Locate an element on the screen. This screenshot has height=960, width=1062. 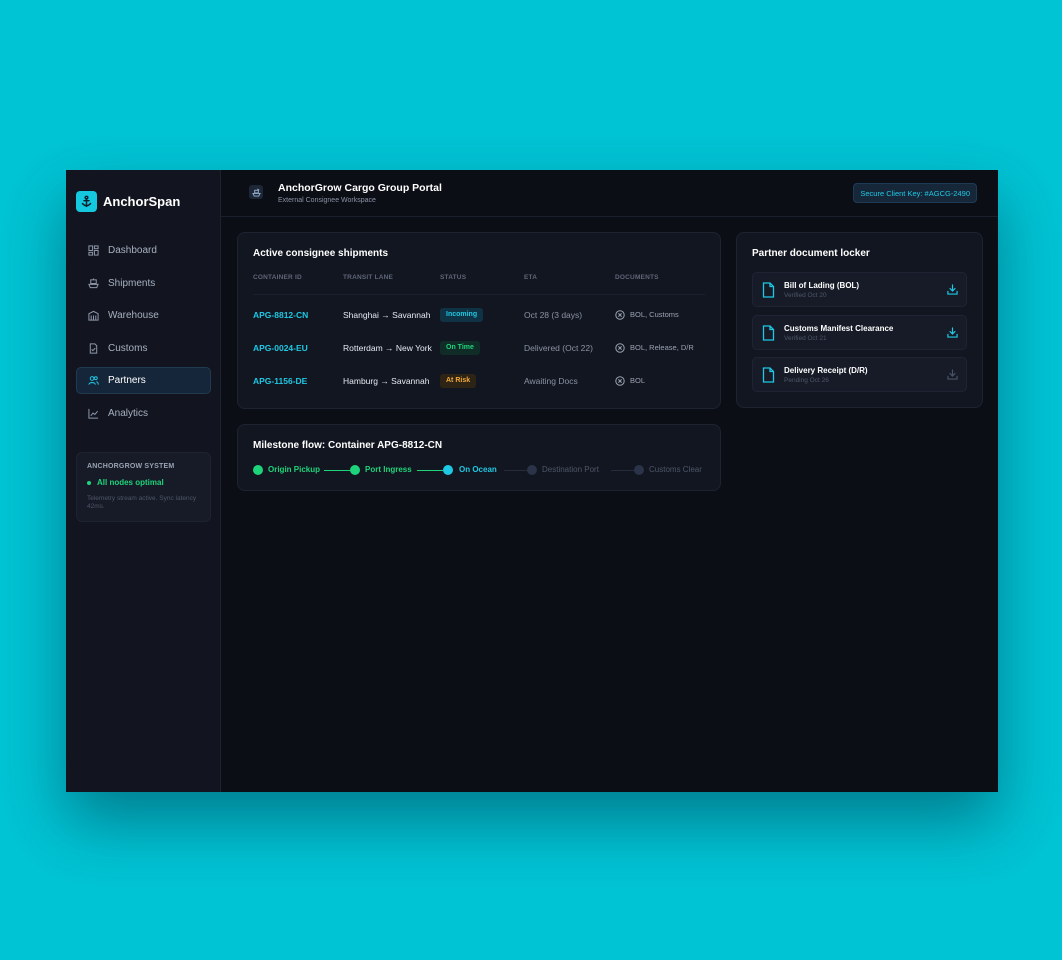
sidebar-item-customs: Customs is located at coordinates (143, 348).